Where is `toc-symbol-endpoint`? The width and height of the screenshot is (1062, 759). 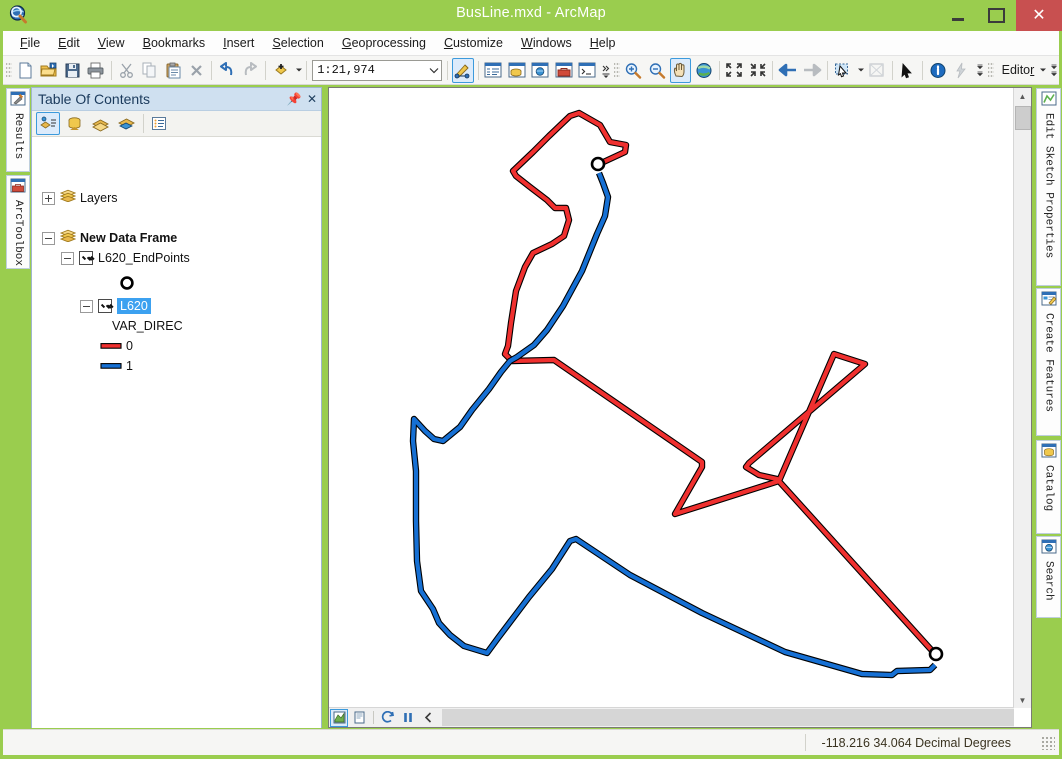 toc-symbol-endpoint is located at coordinates (127, 284).